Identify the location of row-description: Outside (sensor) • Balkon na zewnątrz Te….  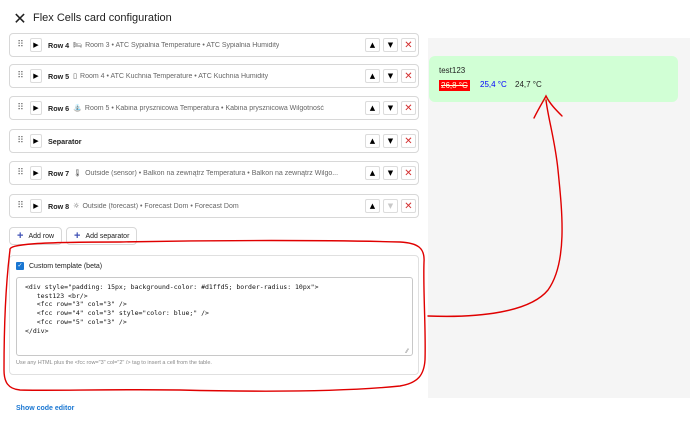
(212, 173).